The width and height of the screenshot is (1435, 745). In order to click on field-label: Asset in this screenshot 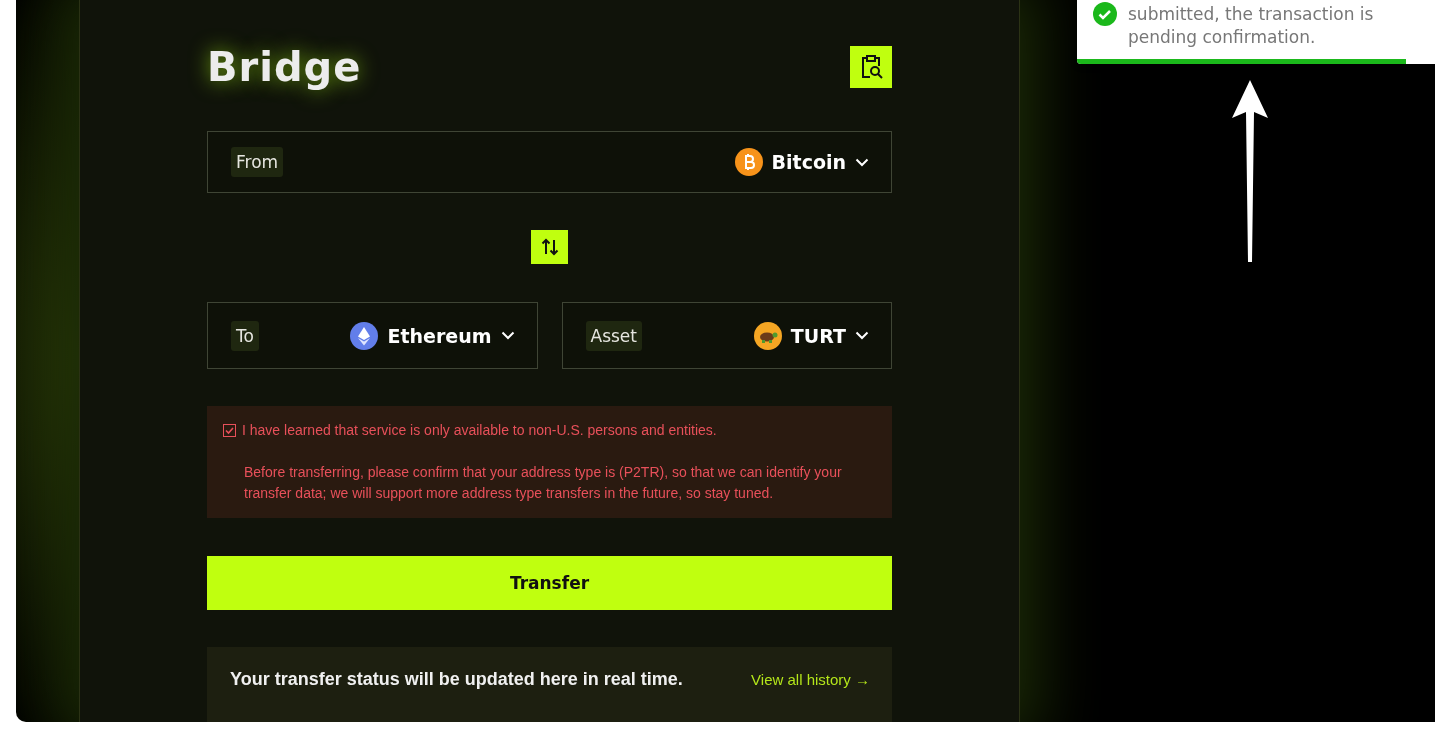, I will do `click(613, 335)`.